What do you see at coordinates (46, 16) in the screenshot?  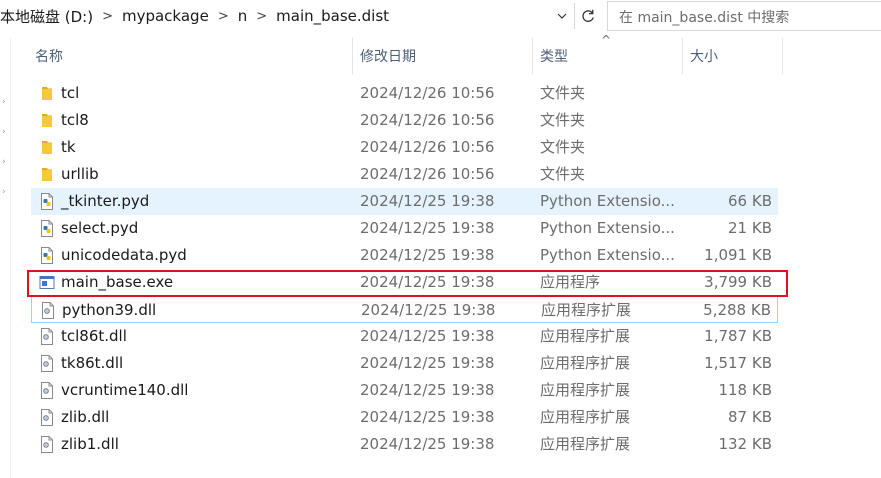 I see `breadcrumb-drive: 本地磁盘 (D:)` at bounding box center [46, 16].